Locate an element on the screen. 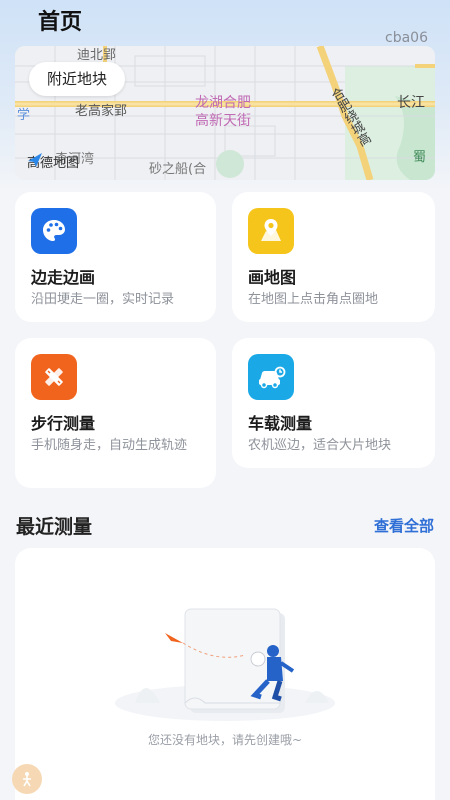 This screenshot has width=450, height=800. card-description: 手机随身走，自动生成轨迹 is located at coordinates (109, 445).